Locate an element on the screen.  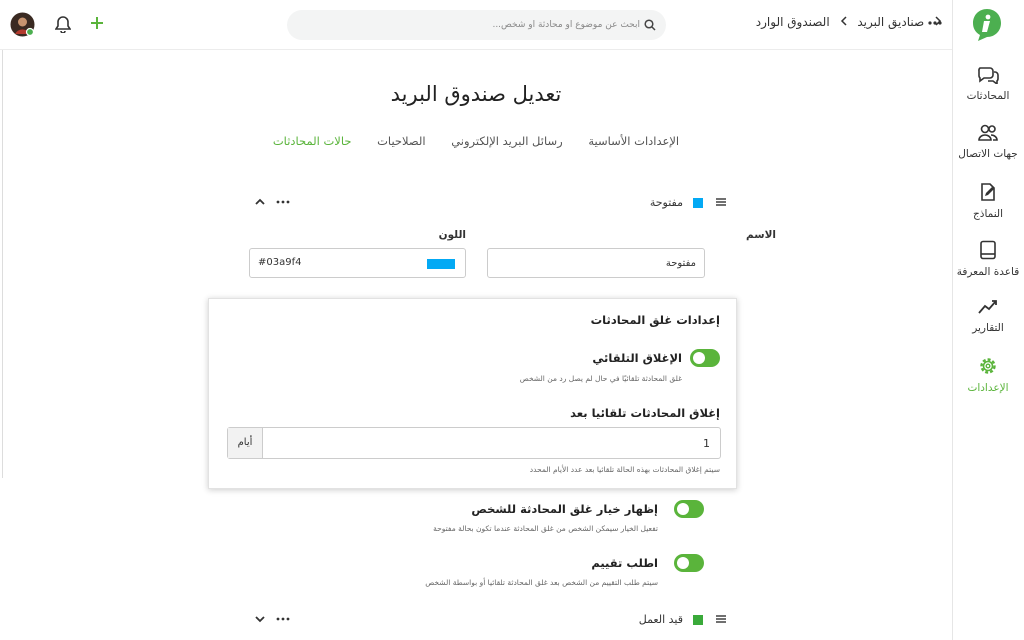
request-rating-label: اطلب تقييم is located at coordinates (624, 563).